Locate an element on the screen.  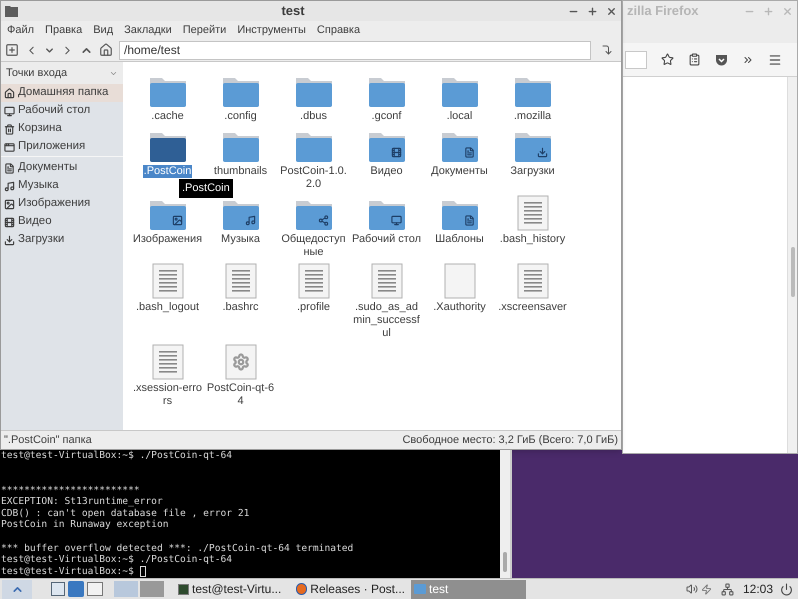
file-label: .gconf is located at coordinates (386, 116).